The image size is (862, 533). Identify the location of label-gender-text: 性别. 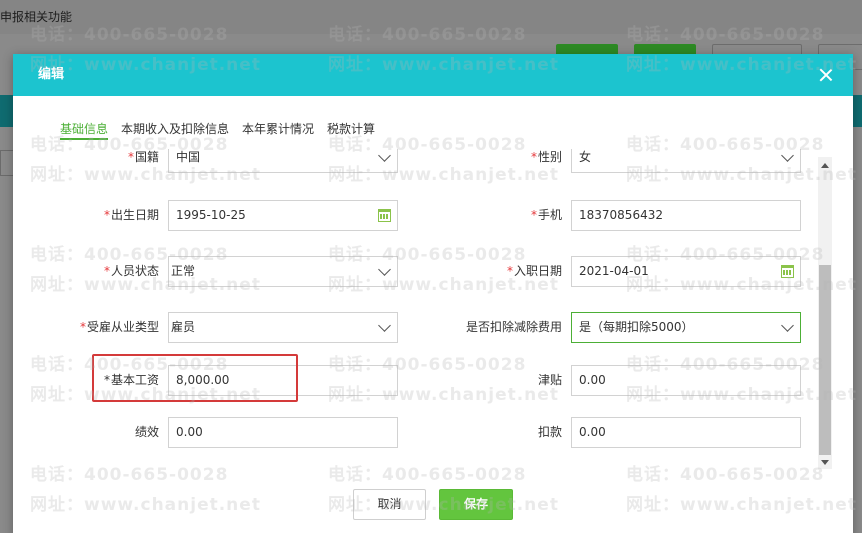
(549, 157).